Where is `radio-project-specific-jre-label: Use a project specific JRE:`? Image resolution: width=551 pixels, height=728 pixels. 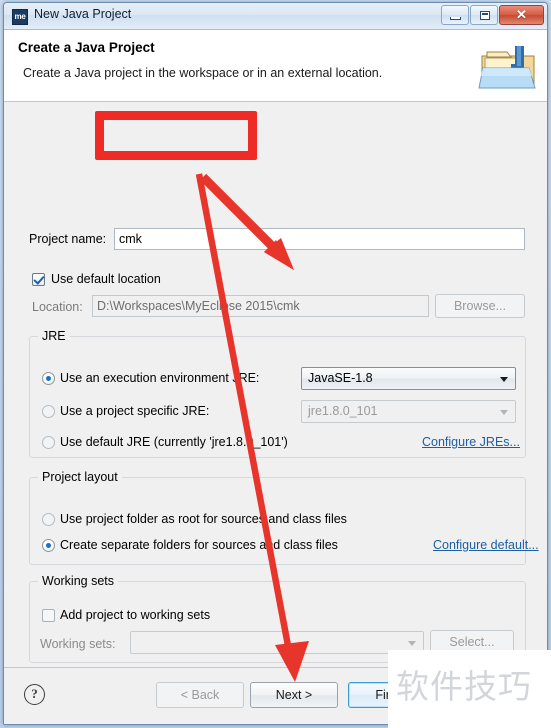
radio-project-specific-jre-label: Use a project specific JRE: is located at coordinates (135, 411).